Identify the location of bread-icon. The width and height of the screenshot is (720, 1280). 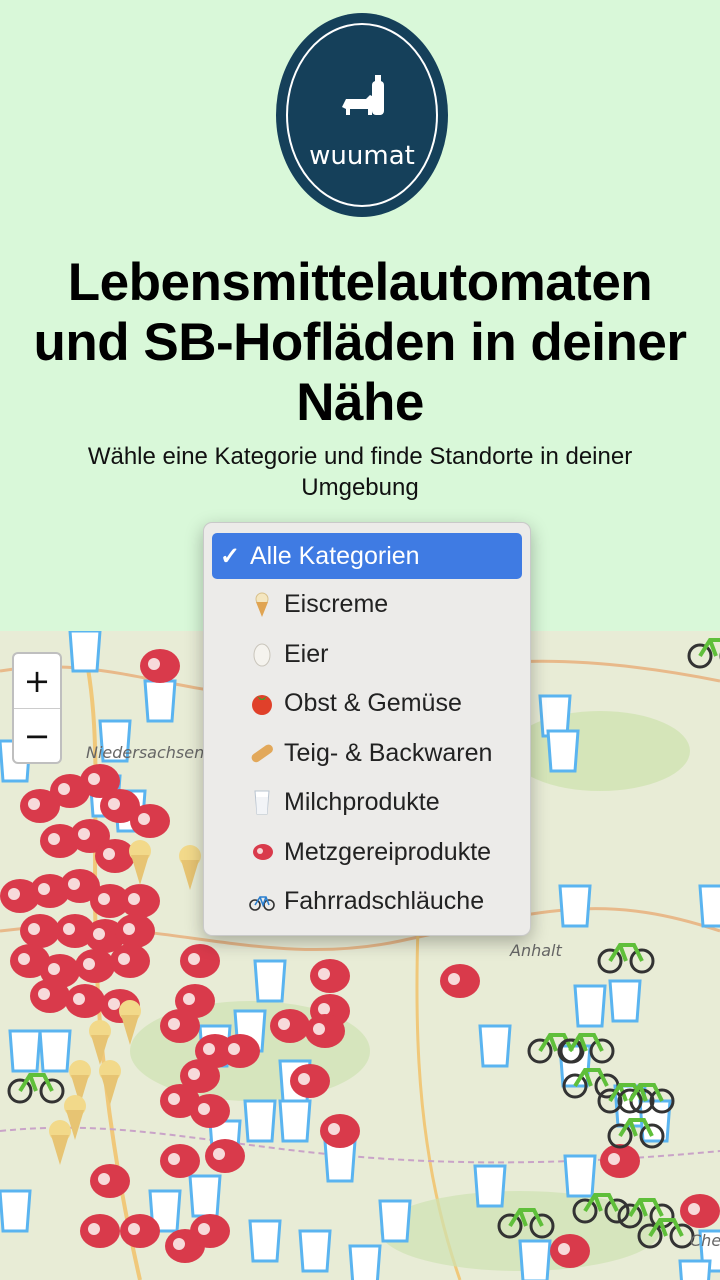
(262, 753).